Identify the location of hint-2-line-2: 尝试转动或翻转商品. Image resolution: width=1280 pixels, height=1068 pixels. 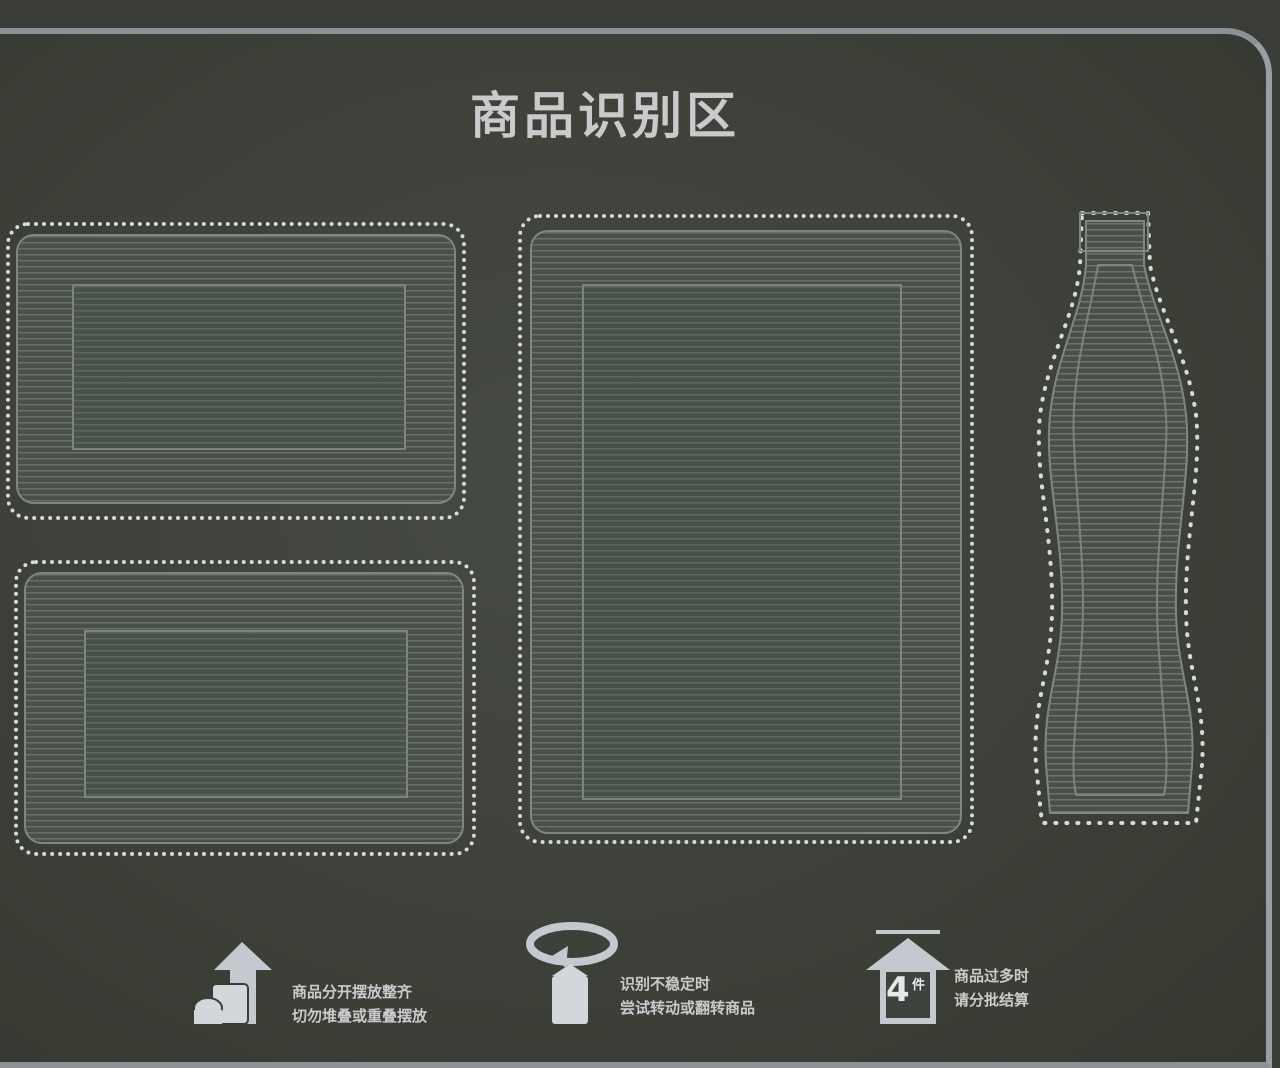
(688, 1008).